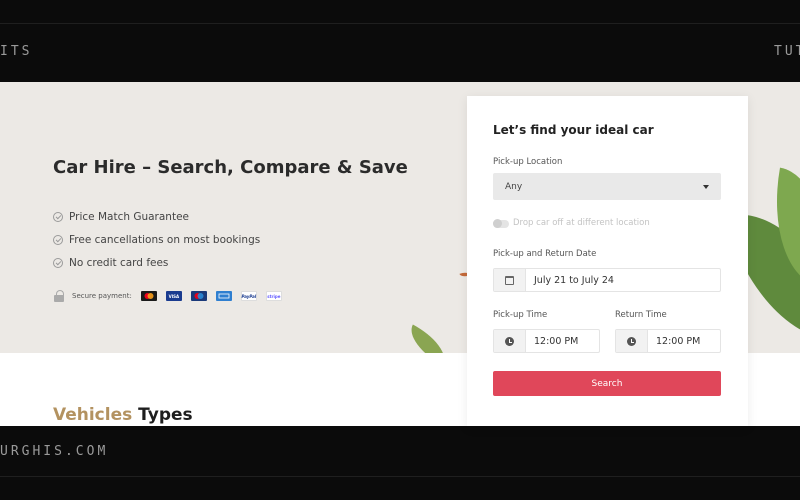 This screenshot has height=500, width=800. I want to click on date-range-value: July 21 to July 24, so click(574, 280).